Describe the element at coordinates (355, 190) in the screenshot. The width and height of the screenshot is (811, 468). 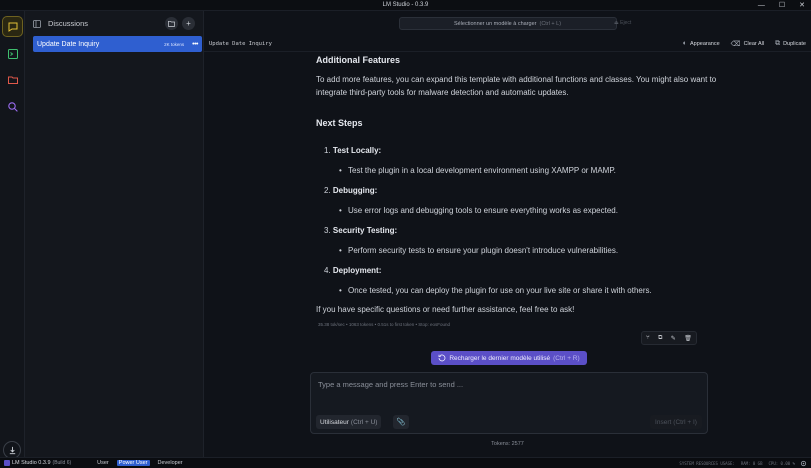
I see `step-title: Debugging:` at that location.